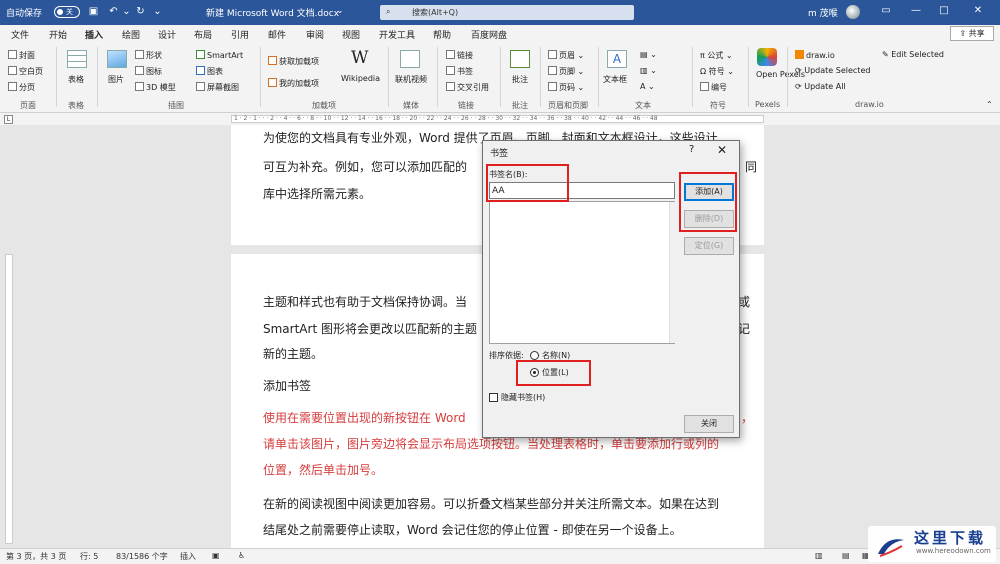 This screenshot has width=1000, height=564. What do you see at coordinates (615, 79) in the screenshot?
I see `text-box-label: 文本框` at bounding box center [615, 79].